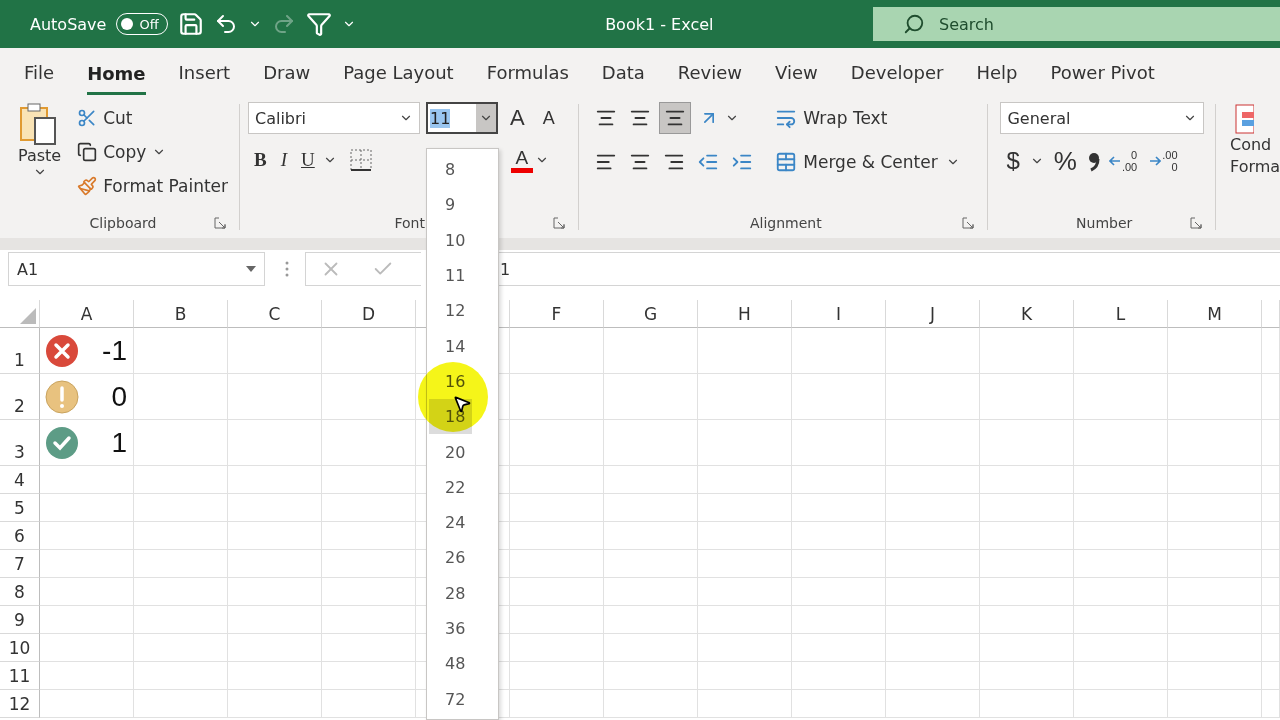 This screenshot has width=1280, height=720. I want to click on font-size-option: 48, so click(450, 664).